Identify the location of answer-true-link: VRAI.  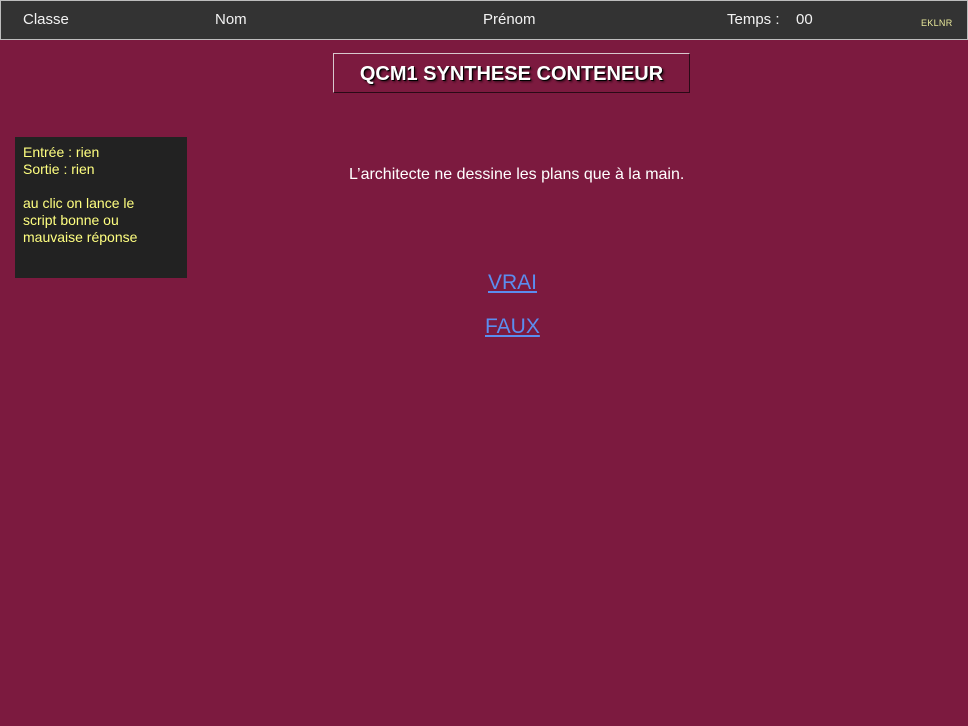
(512, 283).